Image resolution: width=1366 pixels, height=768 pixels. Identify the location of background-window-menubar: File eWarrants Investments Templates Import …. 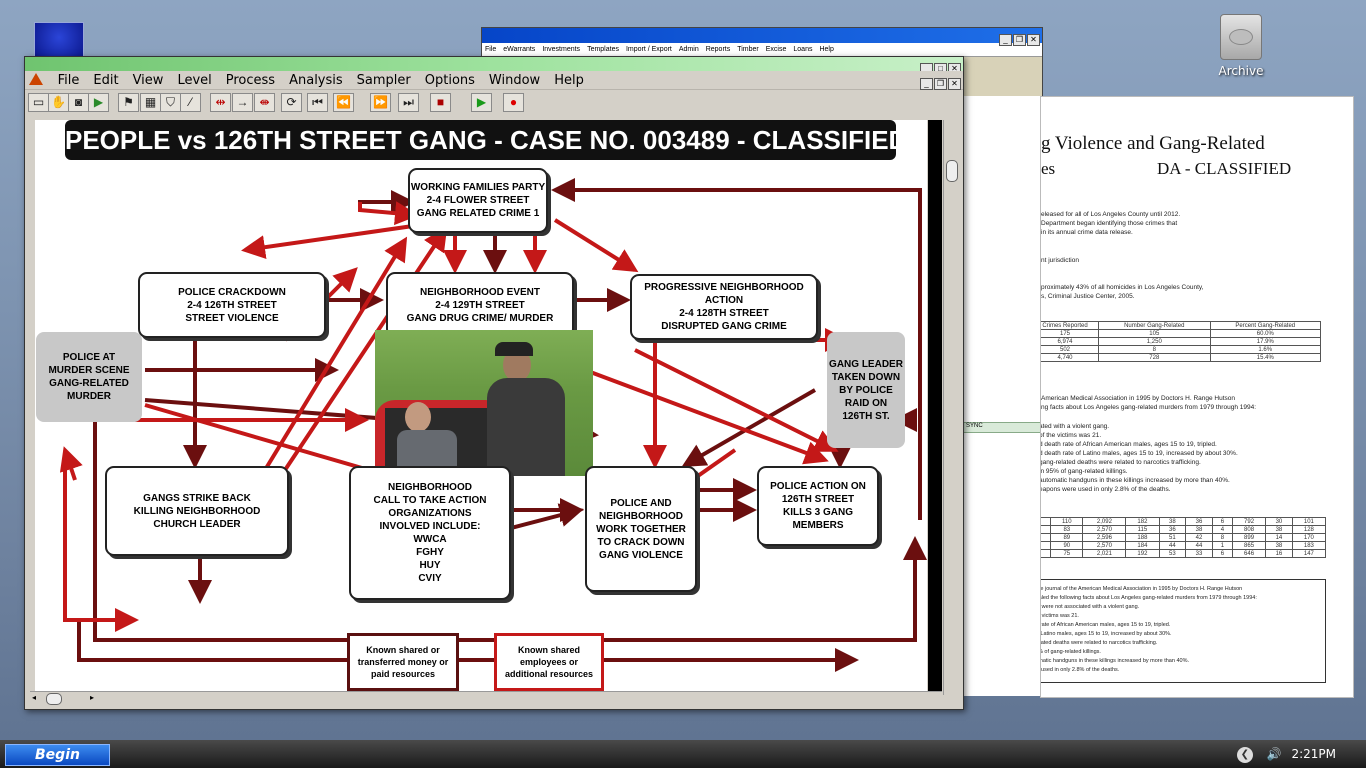
(762, 50).